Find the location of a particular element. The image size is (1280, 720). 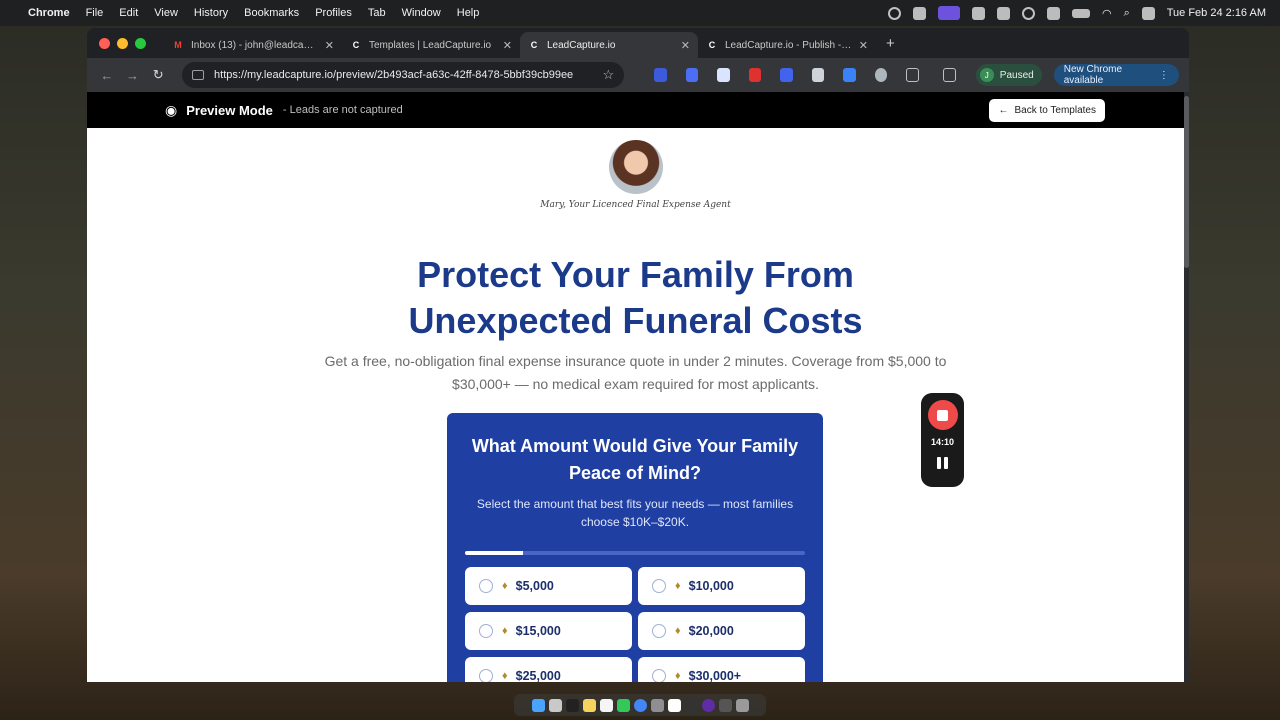

shield-status-icon is located at coordinates (919, 13).